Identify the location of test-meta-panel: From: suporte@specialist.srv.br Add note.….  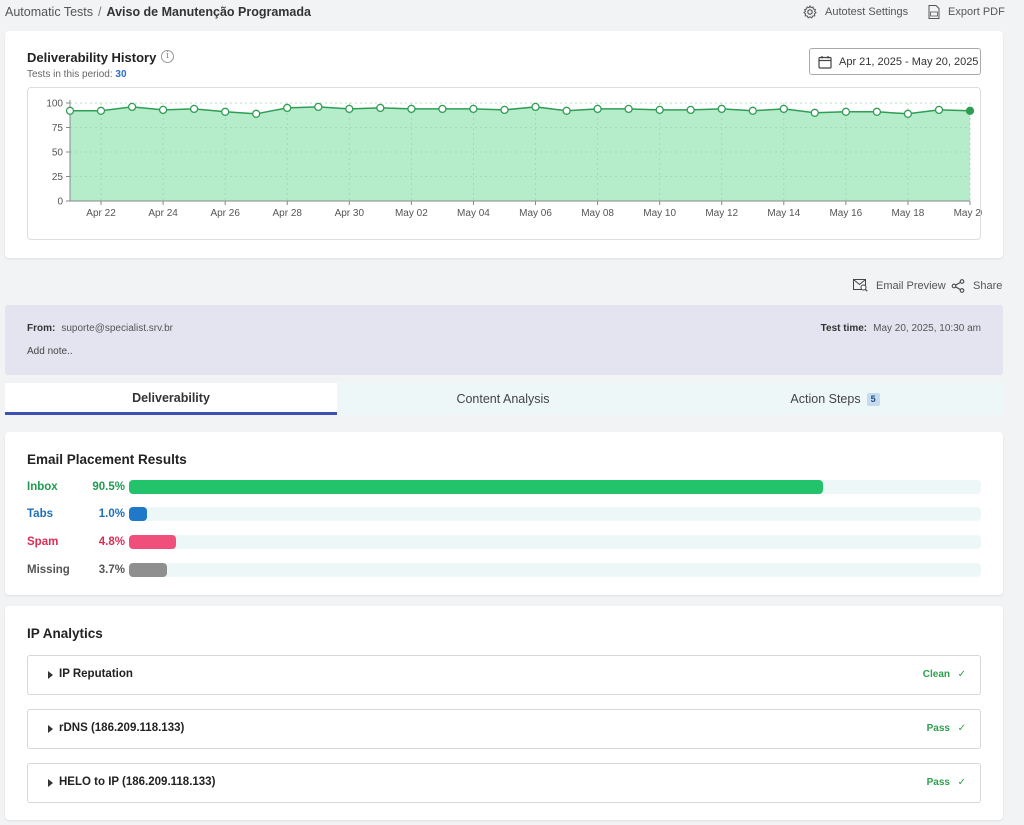
(504, 340).